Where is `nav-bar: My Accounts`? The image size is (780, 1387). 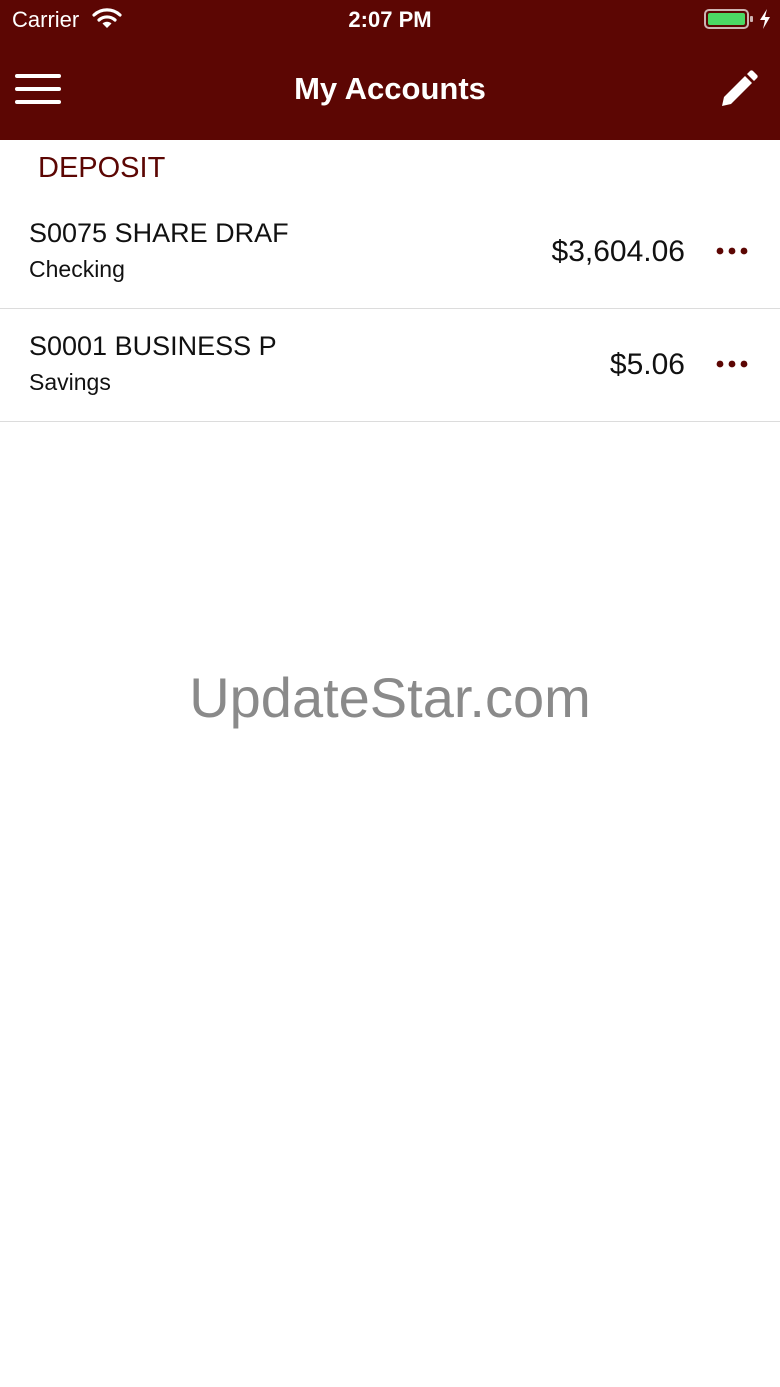 nav-bar: My Accounts is located at coordinates (390, 90).